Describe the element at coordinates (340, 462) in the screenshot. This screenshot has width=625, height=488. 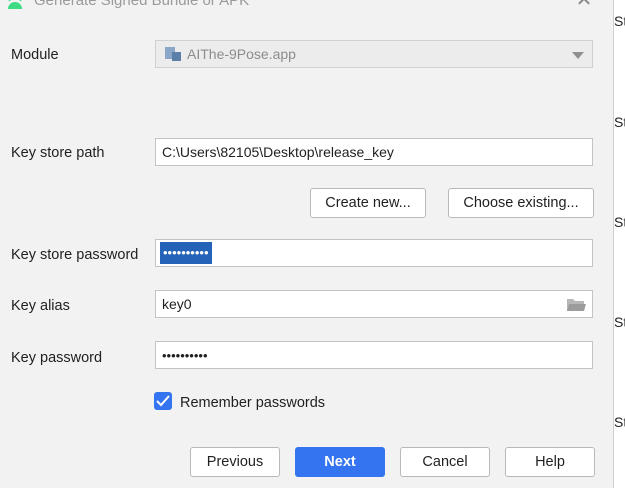
I see `next-button: Next` at that location.